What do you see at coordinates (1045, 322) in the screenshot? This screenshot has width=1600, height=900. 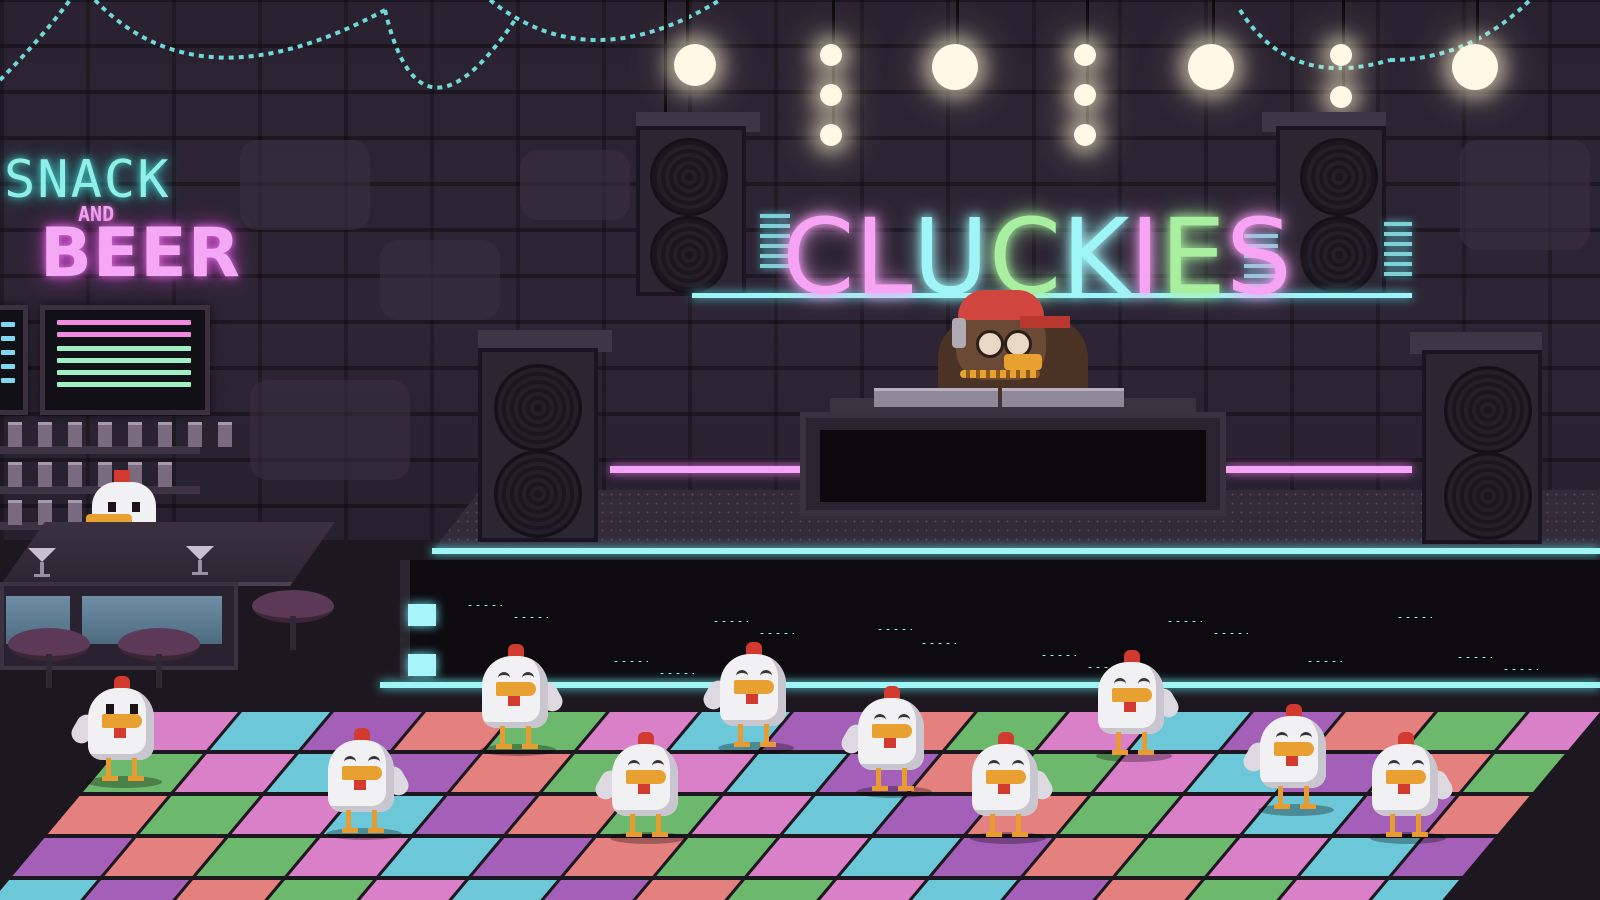 I see `cap-brim` at bounding box center [1045, 322].